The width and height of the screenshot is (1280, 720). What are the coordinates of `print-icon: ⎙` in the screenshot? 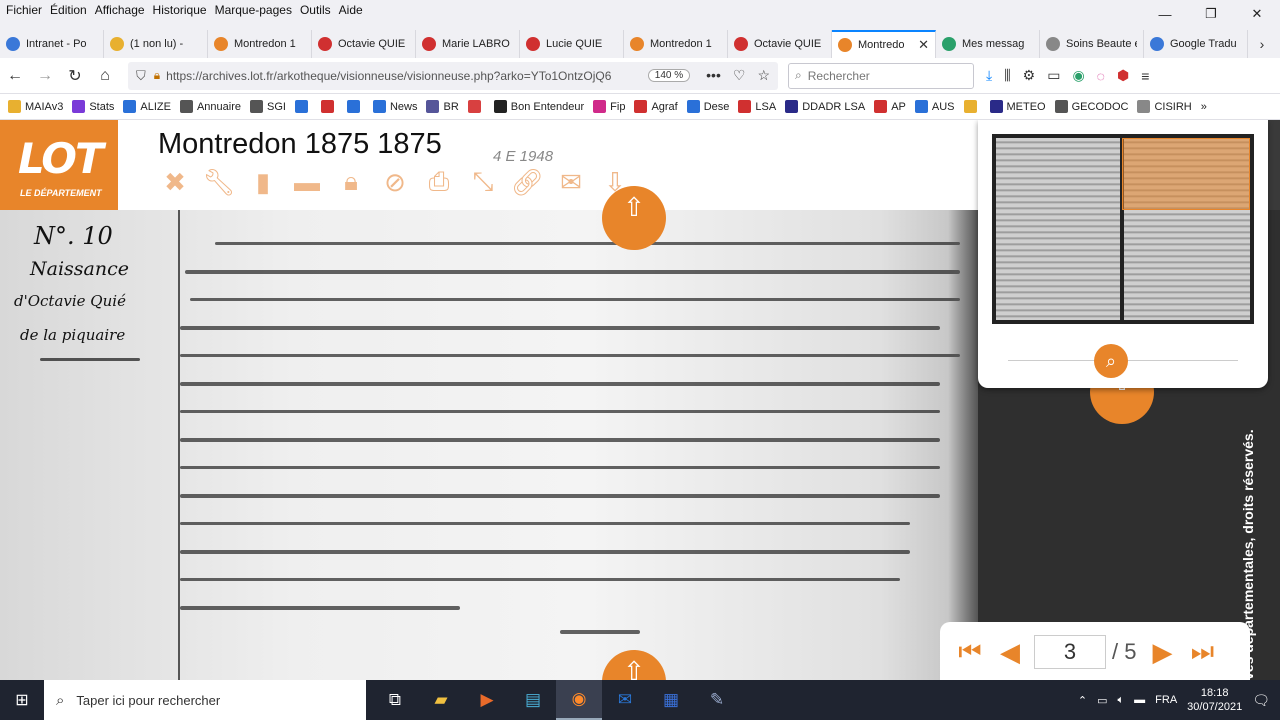 It's located at (439, 182).